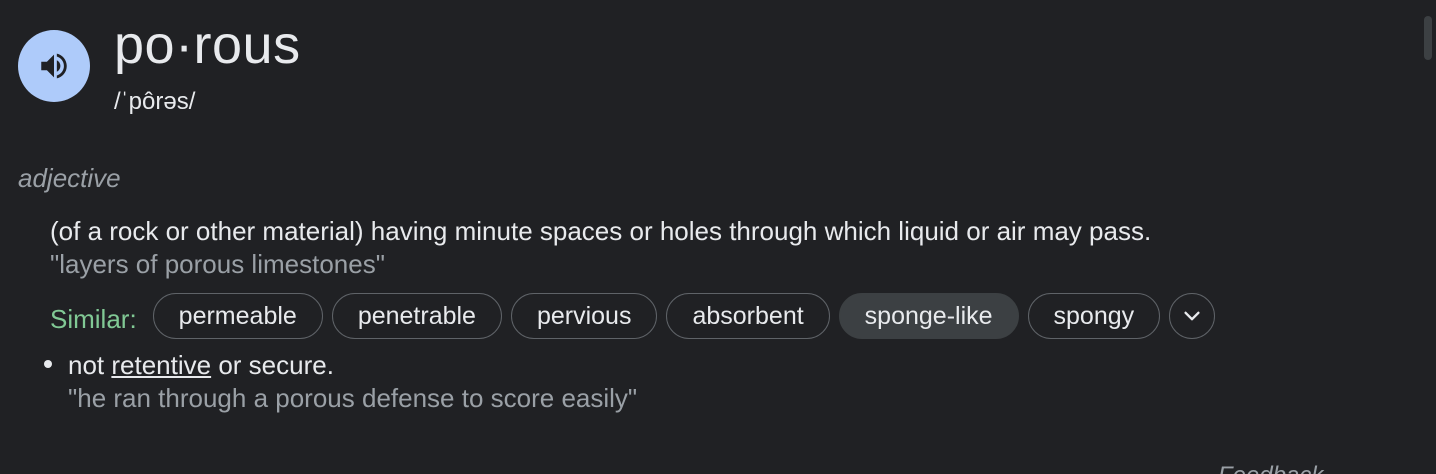  Describe the element at coordinates (217, 264) in the screenshot. I see `definition-1-example: "layers of porous limestones"` at that location.